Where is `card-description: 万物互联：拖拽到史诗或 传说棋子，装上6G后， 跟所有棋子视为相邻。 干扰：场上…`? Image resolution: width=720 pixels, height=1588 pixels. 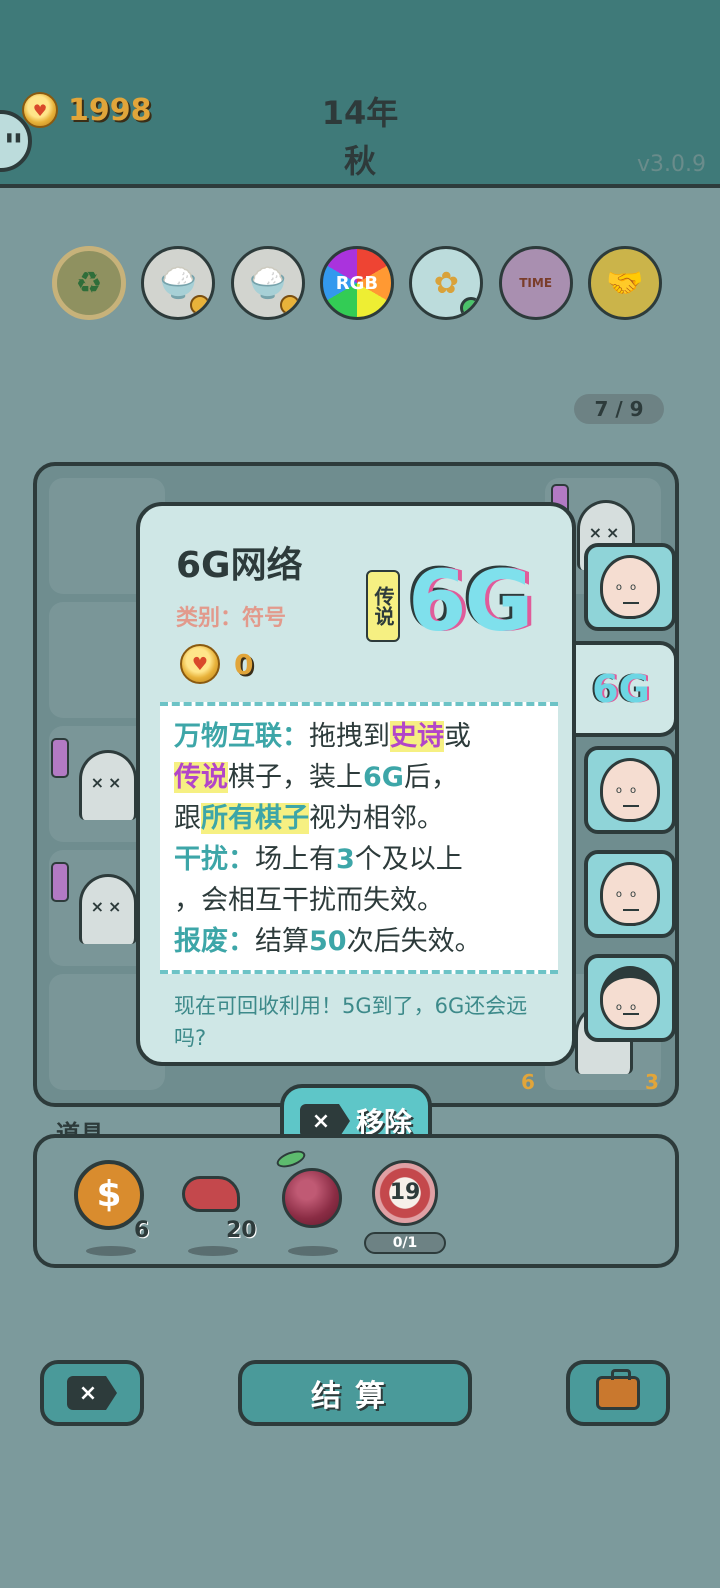 card-description: 万物互联：拖拽到史诗或 传说棋子，装上6G后， 跟所有棋子视为相邻。 干扰：场上… is located at coordinates (359, 838).